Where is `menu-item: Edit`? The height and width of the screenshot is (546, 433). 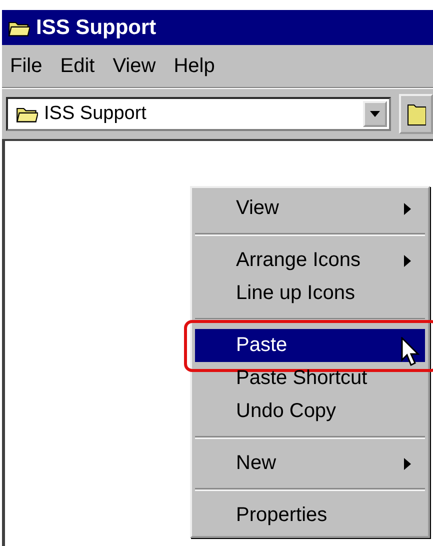 menu-item: Edit is located at coordinates (77, 66).